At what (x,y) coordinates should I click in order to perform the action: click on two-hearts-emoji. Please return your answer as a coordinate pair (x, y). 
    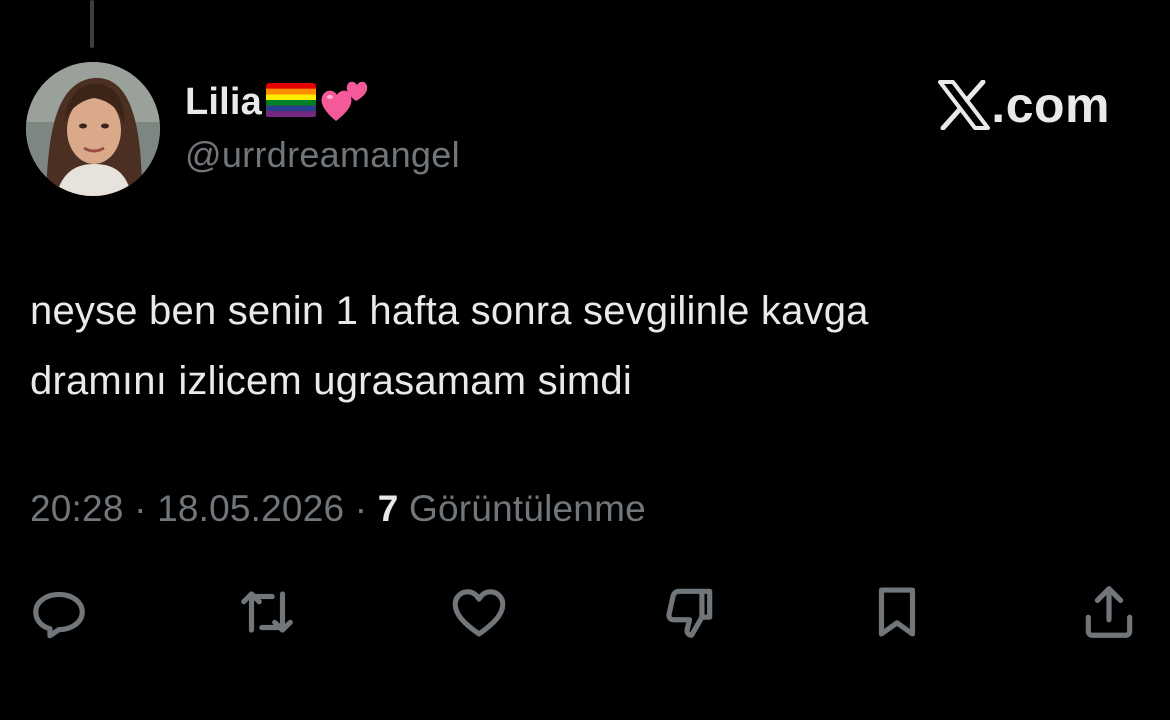
    Looking at the image, I should click on (345, 102).